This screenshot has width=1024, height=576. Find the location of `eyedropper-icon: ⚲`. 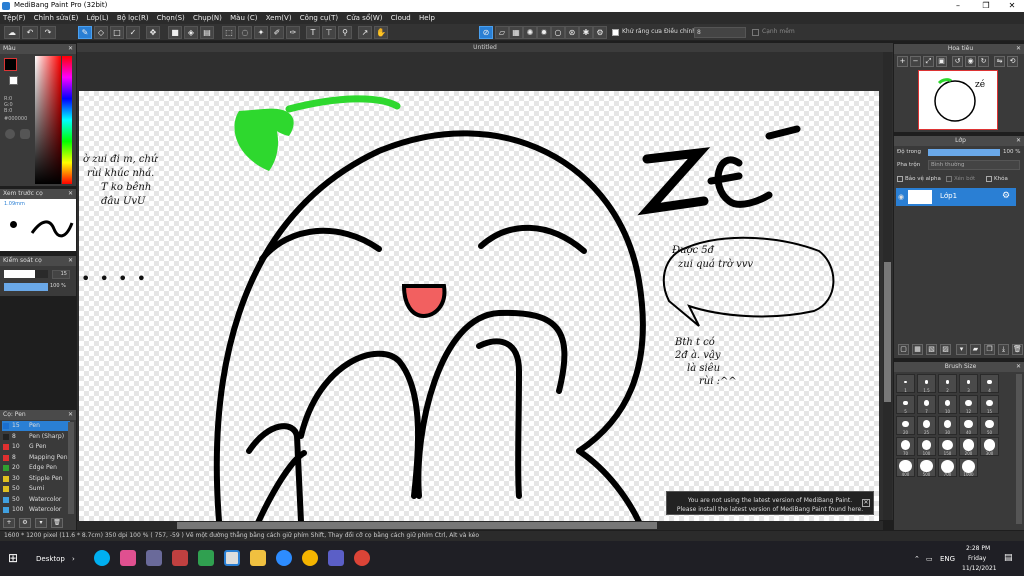

eyedropper-icon: ⚲ is located at coordinates (345, 32).